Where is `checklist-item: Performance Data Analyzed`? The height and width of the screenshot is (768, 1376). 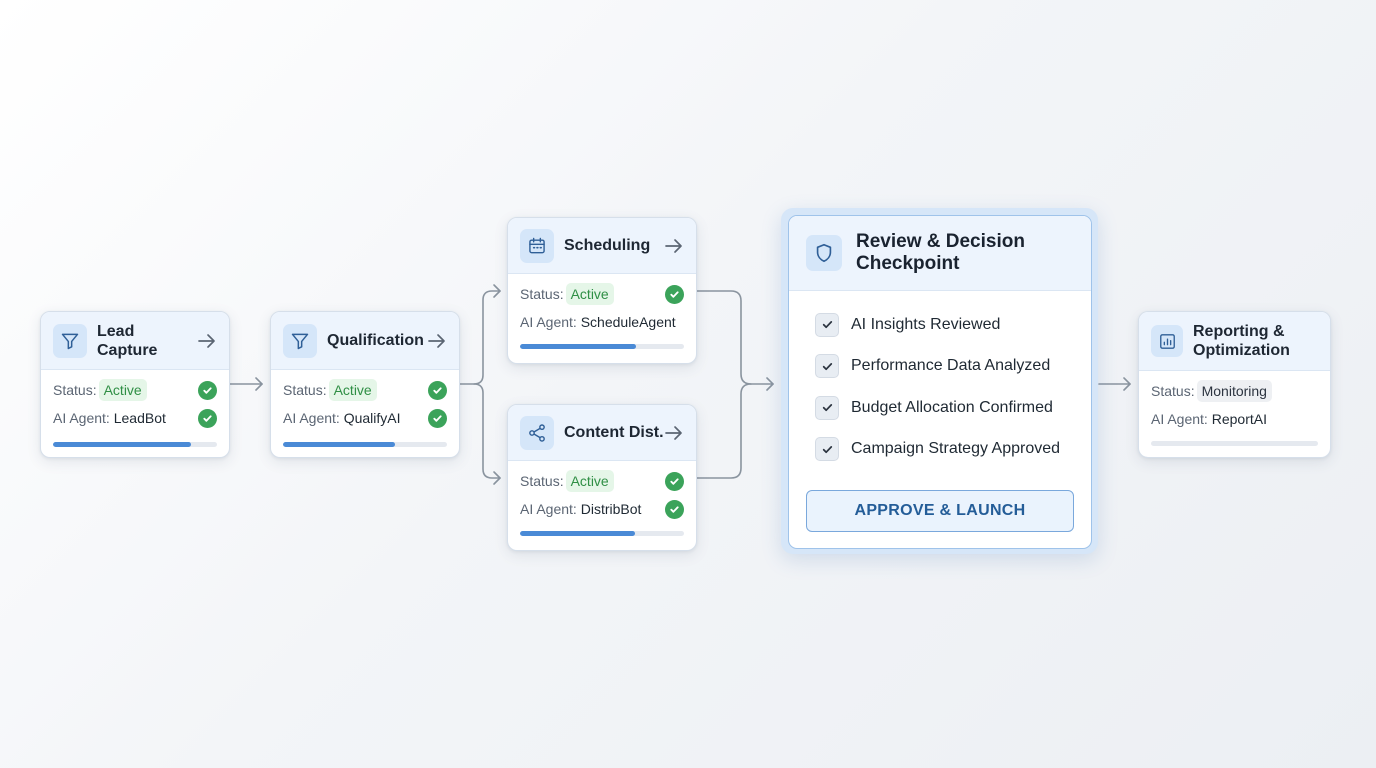
checklist-item: Performance Data Analyzed is located at coordinates (940, 367).